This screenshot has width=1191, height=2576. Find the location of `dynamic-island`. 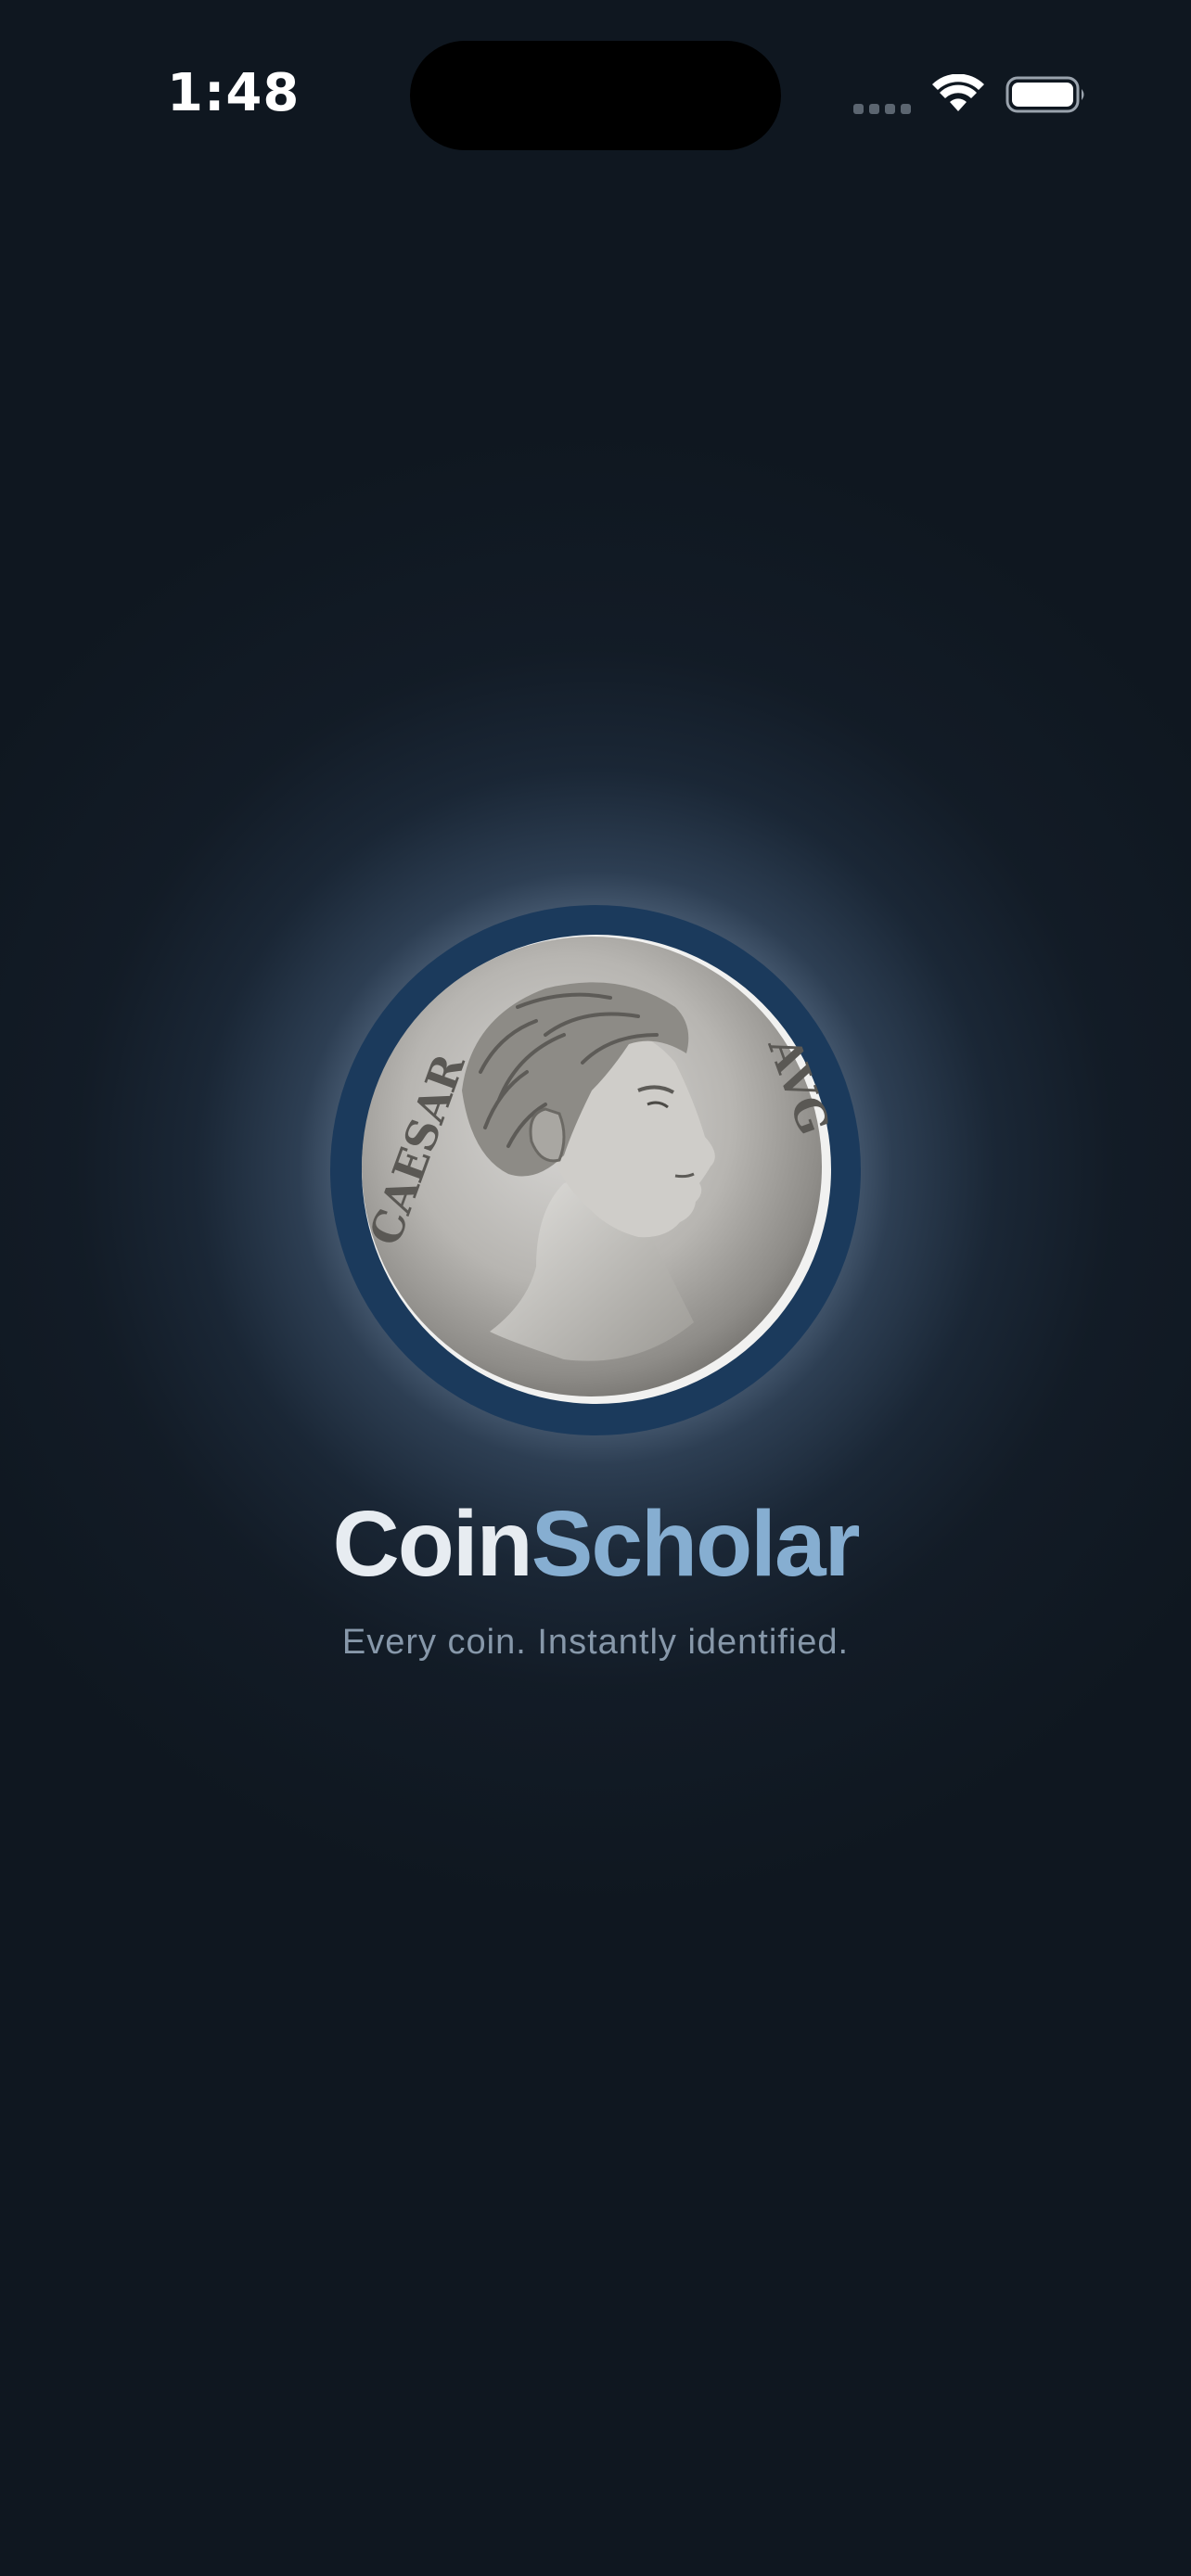

dynamic-island is located at coordinates (595, 95).